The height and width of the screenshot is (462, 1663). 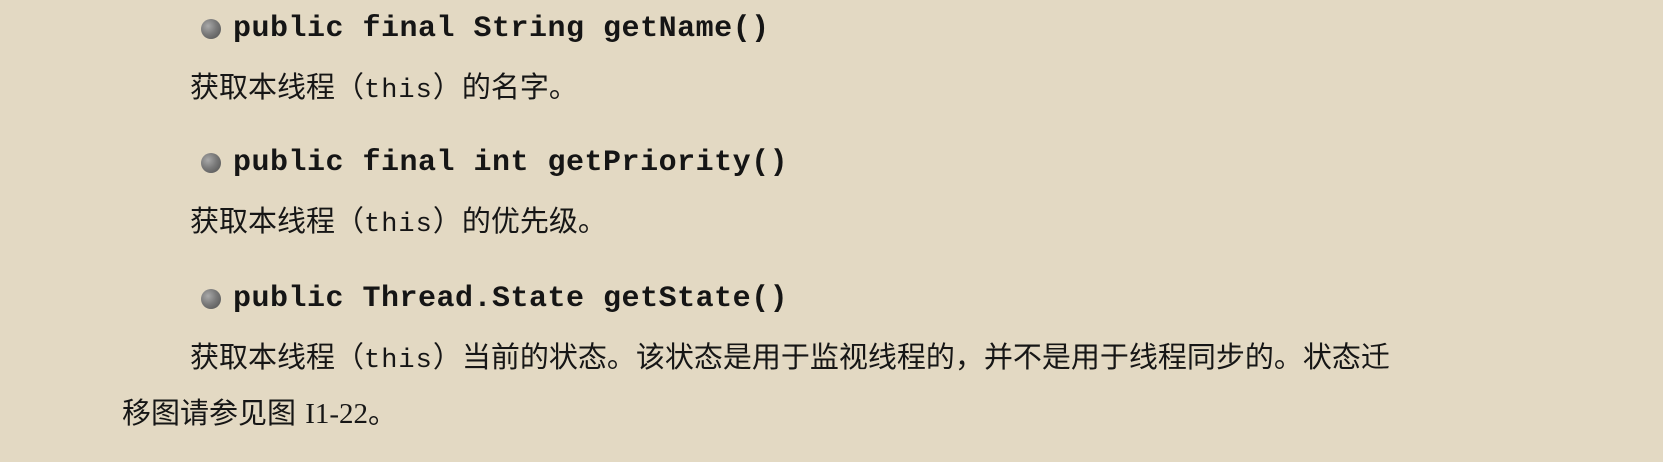 I want to click on method-signature-getname: public final String getName(), so click(x=485, y=29).